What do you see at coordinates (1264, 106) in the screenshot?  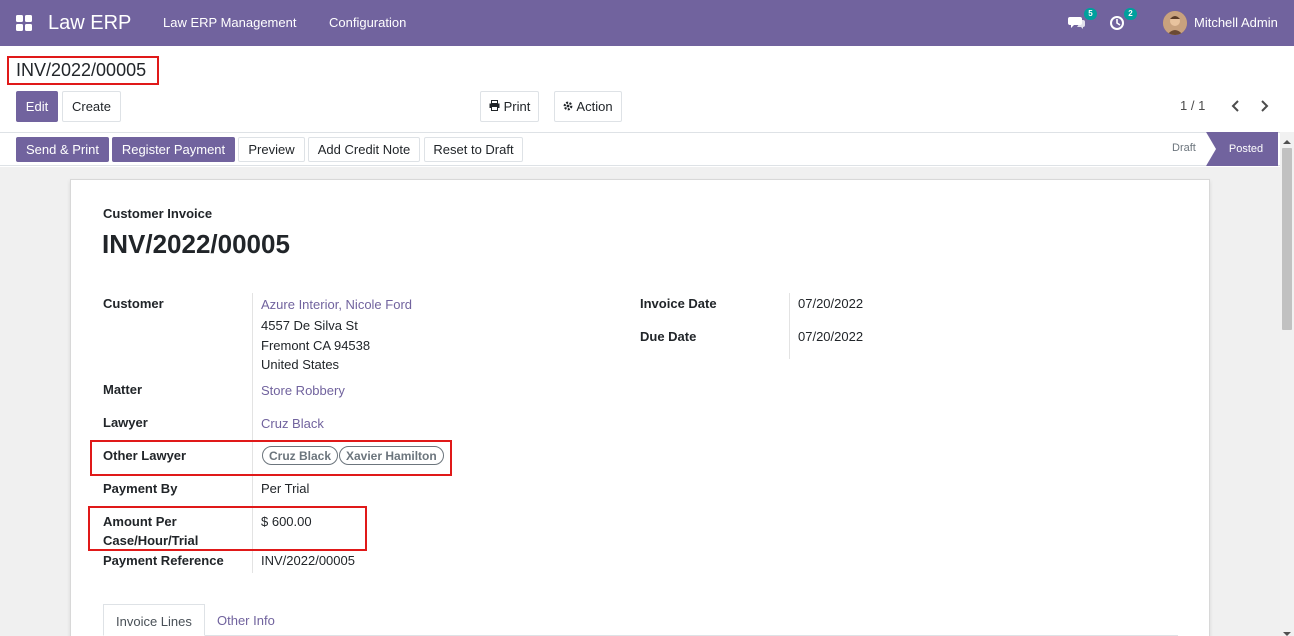 I see `pager-next-icon` at bounding box center [1264, 106].